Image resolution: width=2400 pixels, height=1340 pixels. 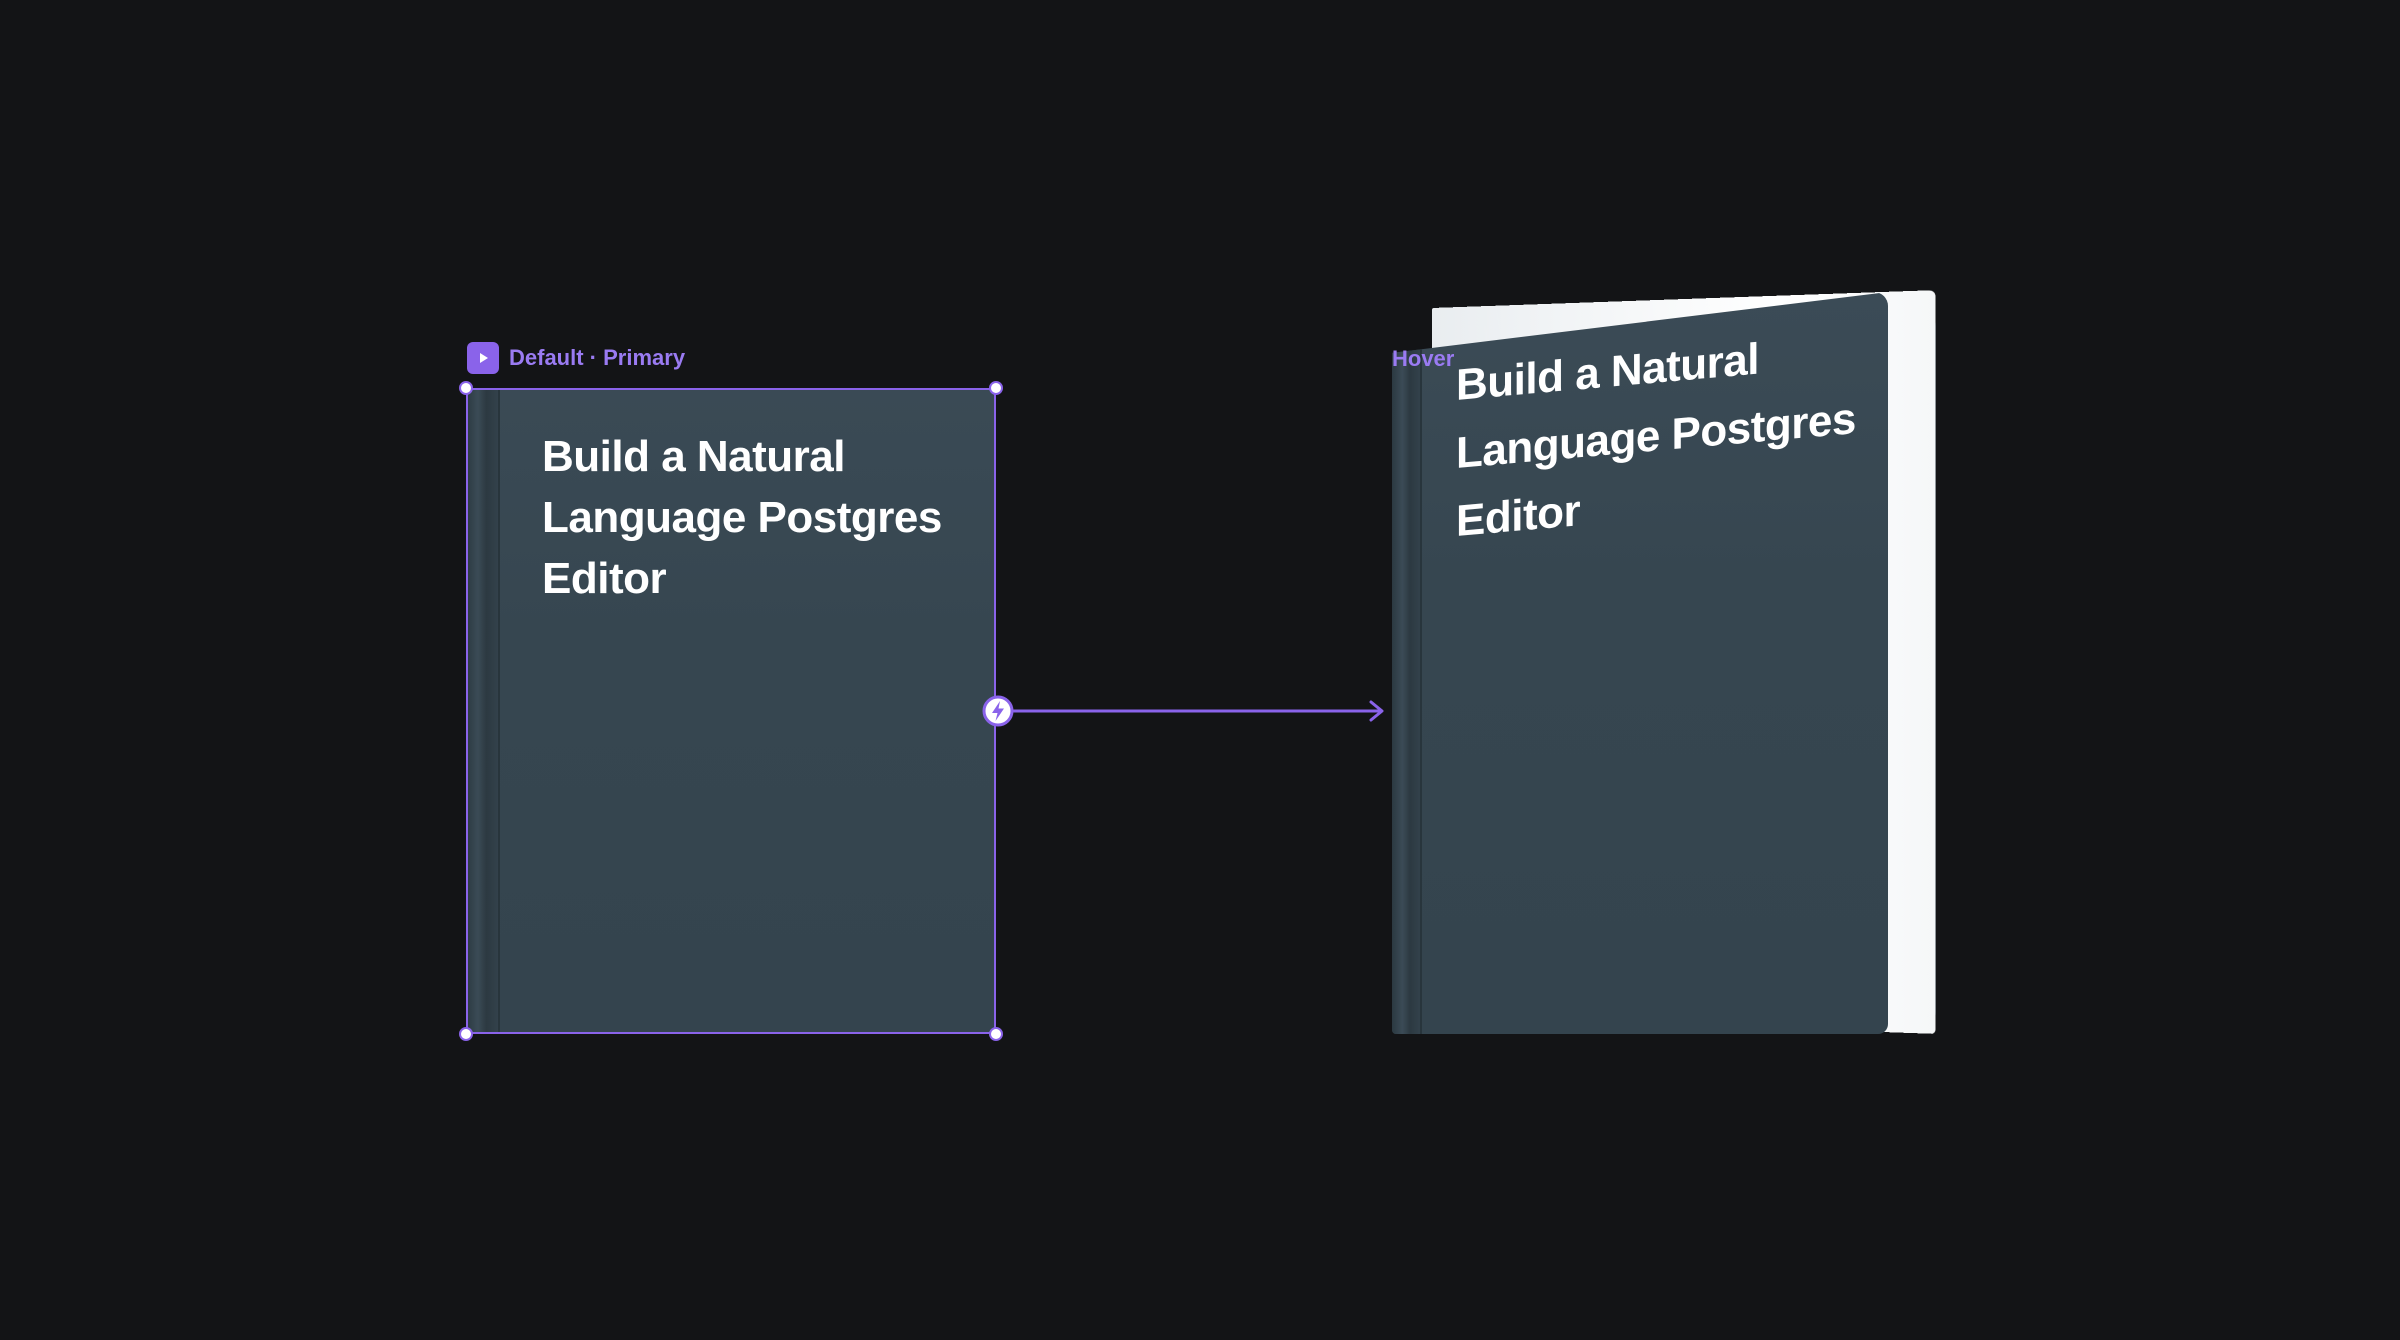 I want to click on lightning-bolt-icon, so click(x=998, y=711).